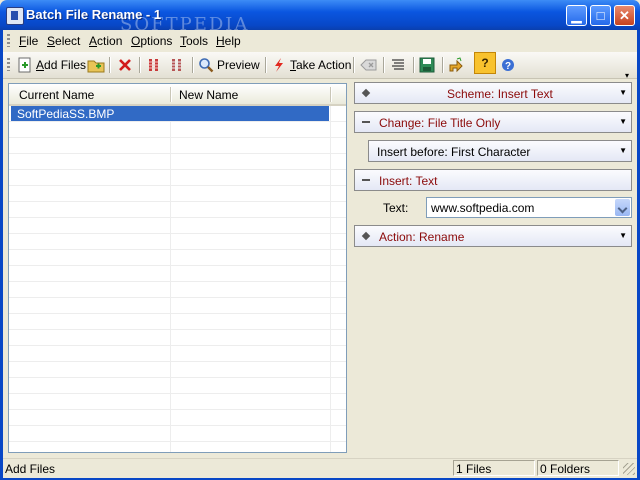 Image resolution: width=640 pixels, height=480 pixels. I want to click on take-action-label: Take Action, so click(320, 65).